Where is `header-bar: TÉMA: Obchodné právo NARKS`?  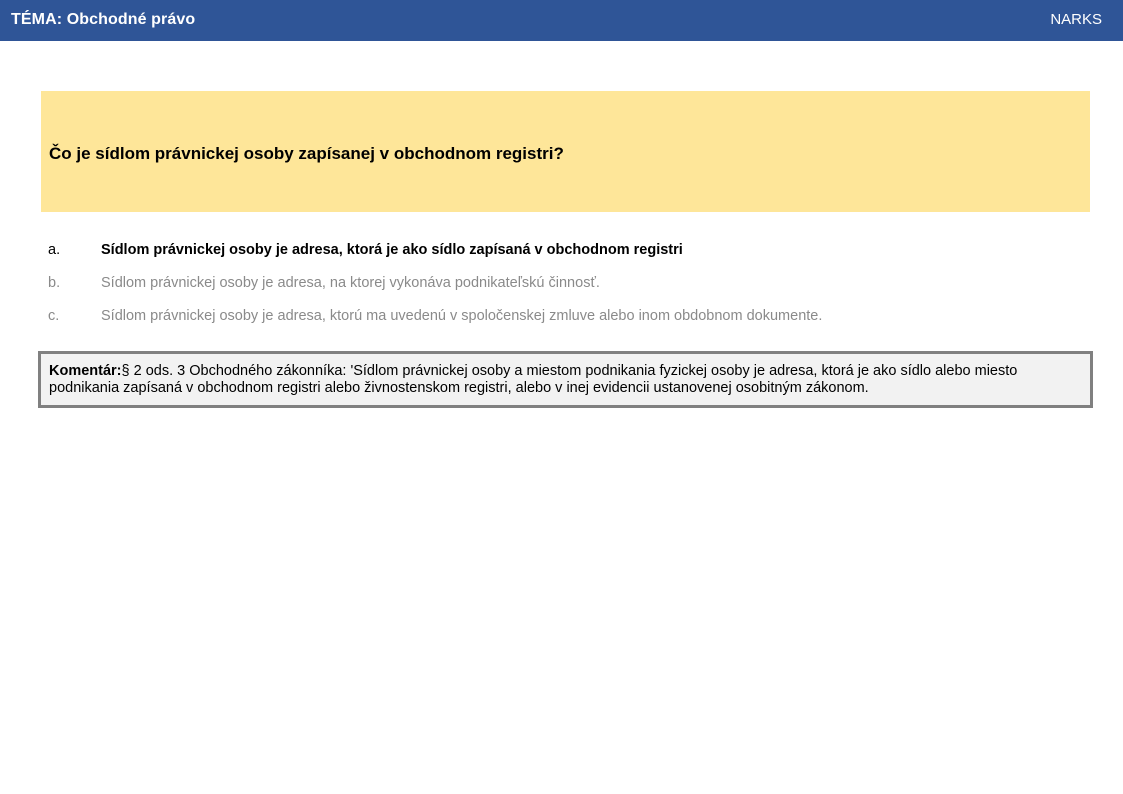
header-bar: TÉMA: Obchodné právo NARKS is located at coordinates (561, 20).